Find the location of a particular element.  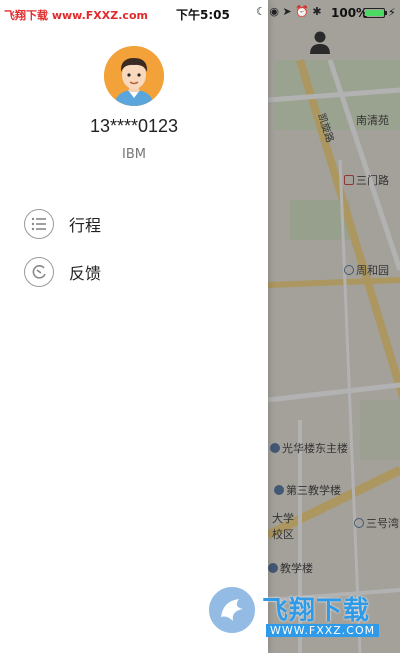

menu-item-label: 行程 is located at coordinates (85, 225).